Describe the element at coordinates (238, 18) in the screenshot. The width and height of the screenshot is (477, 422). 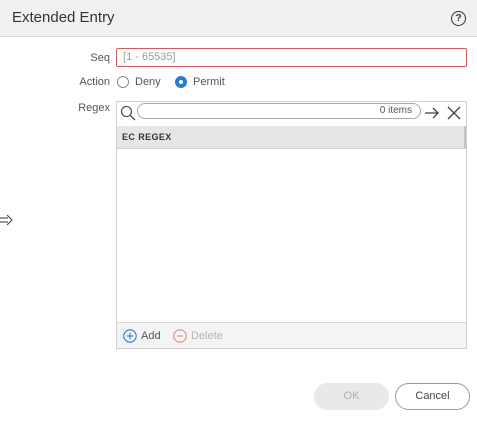
I see `dialog-titlebar: Extended Entry ?` at that location.